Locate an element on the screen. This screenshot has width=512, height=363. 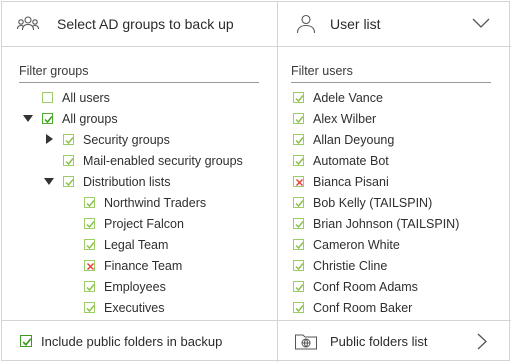
group-row: Northwind Traders is located at coordinates (145, 202).